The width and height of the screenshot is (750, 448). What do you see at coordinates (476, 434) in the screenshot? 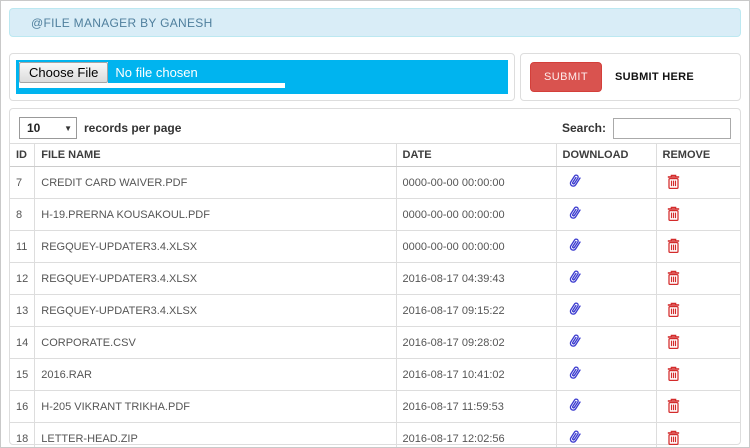
I see `cell-date: 2016-08-17 12:02:56` at bounding box center [476, 434].